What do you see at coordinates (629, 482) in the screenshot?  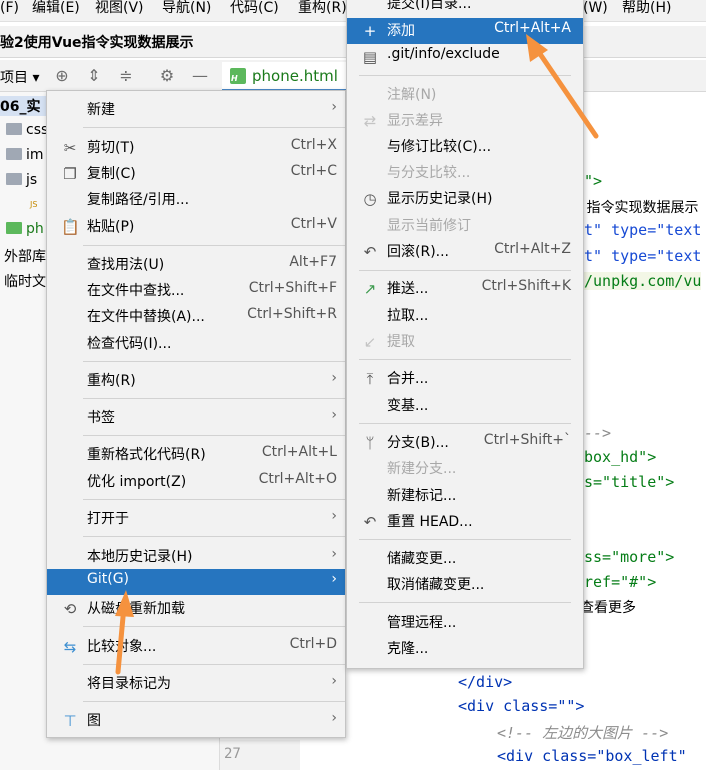 I see `code-line: s="title">` at bounding box center [629, 482].